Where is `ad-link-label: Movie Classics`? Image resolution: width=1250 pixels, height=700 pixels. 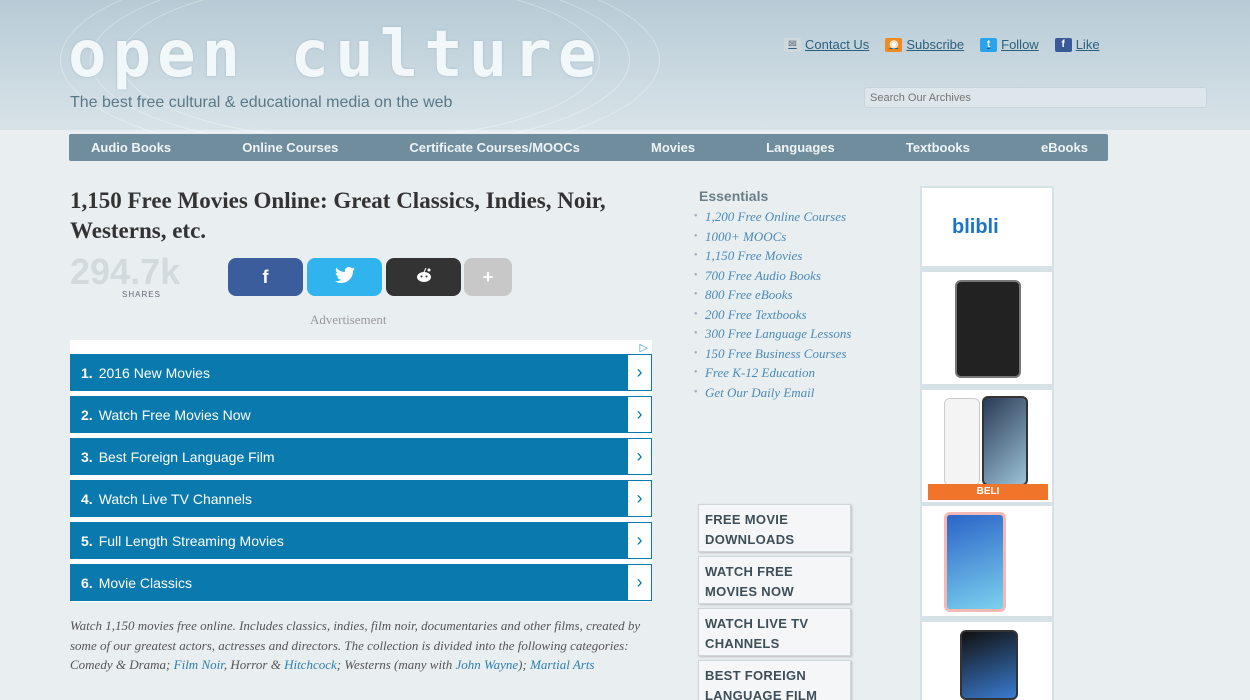
ad-link-label: Movie Classics is located at coordinates (145, 582).